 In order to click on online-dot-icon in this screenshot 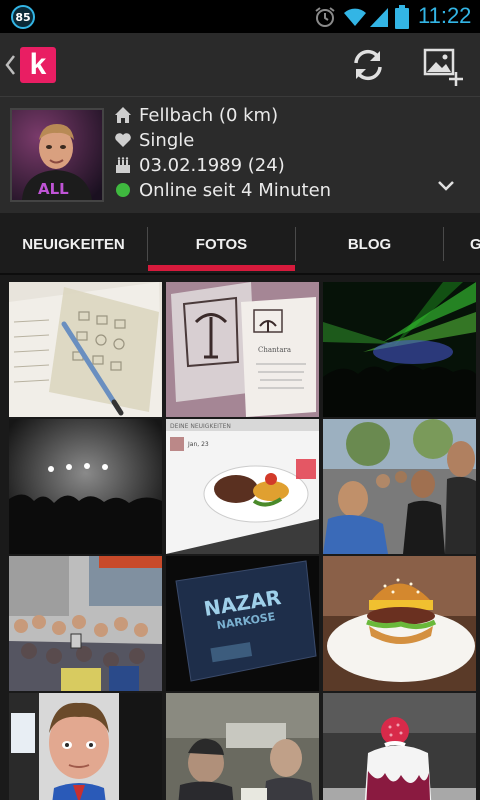, I will do `click(123, 190)`.